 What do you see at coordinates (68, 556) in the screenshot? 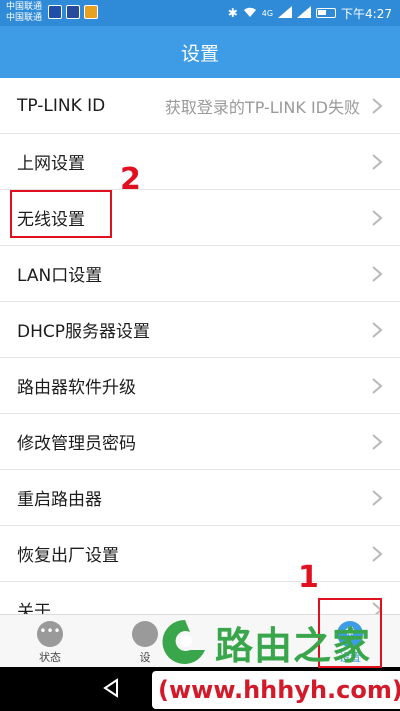
I see `list-item-label: 恢复出厂设置` at bounding box center [68, 556].